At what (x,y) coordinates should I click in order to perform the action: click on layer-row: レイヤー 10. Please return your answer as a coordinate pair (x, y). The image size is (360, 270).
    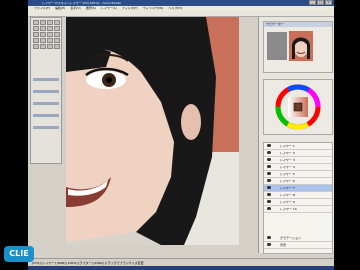
    Looking at the image, I should click on (298, 209).